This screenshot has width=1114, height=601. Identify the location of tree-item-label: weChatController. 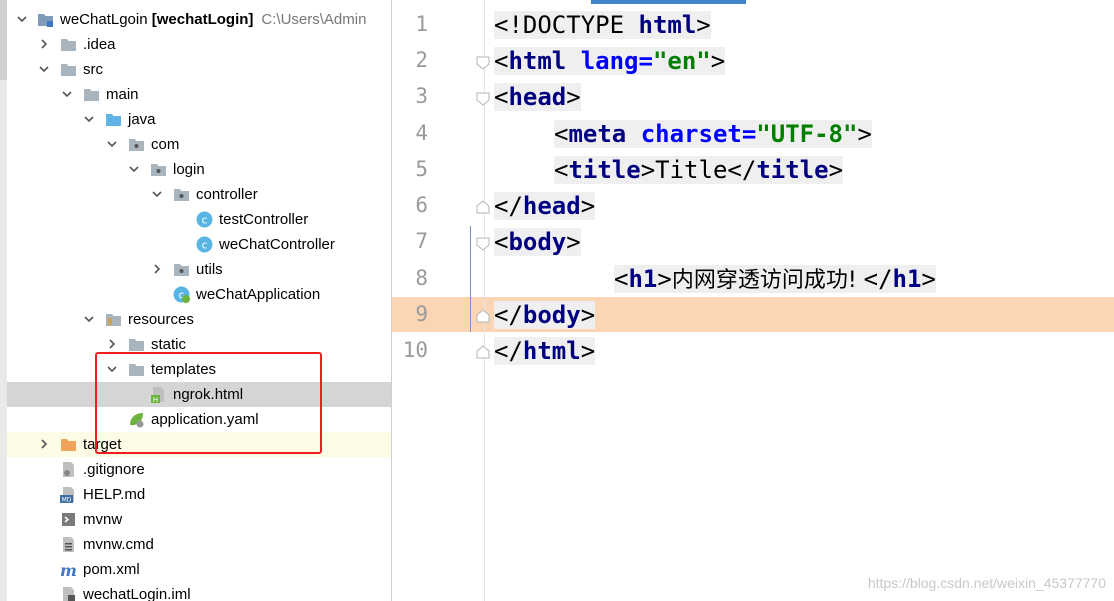
(277, 244).